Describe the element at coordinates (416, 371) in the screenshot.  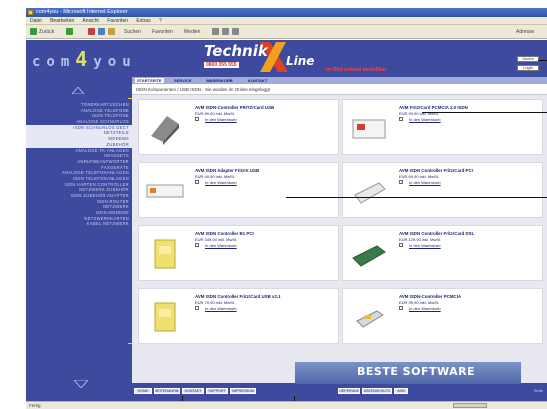
I see `banner-text: BESTE SOFTWARE` at that location.